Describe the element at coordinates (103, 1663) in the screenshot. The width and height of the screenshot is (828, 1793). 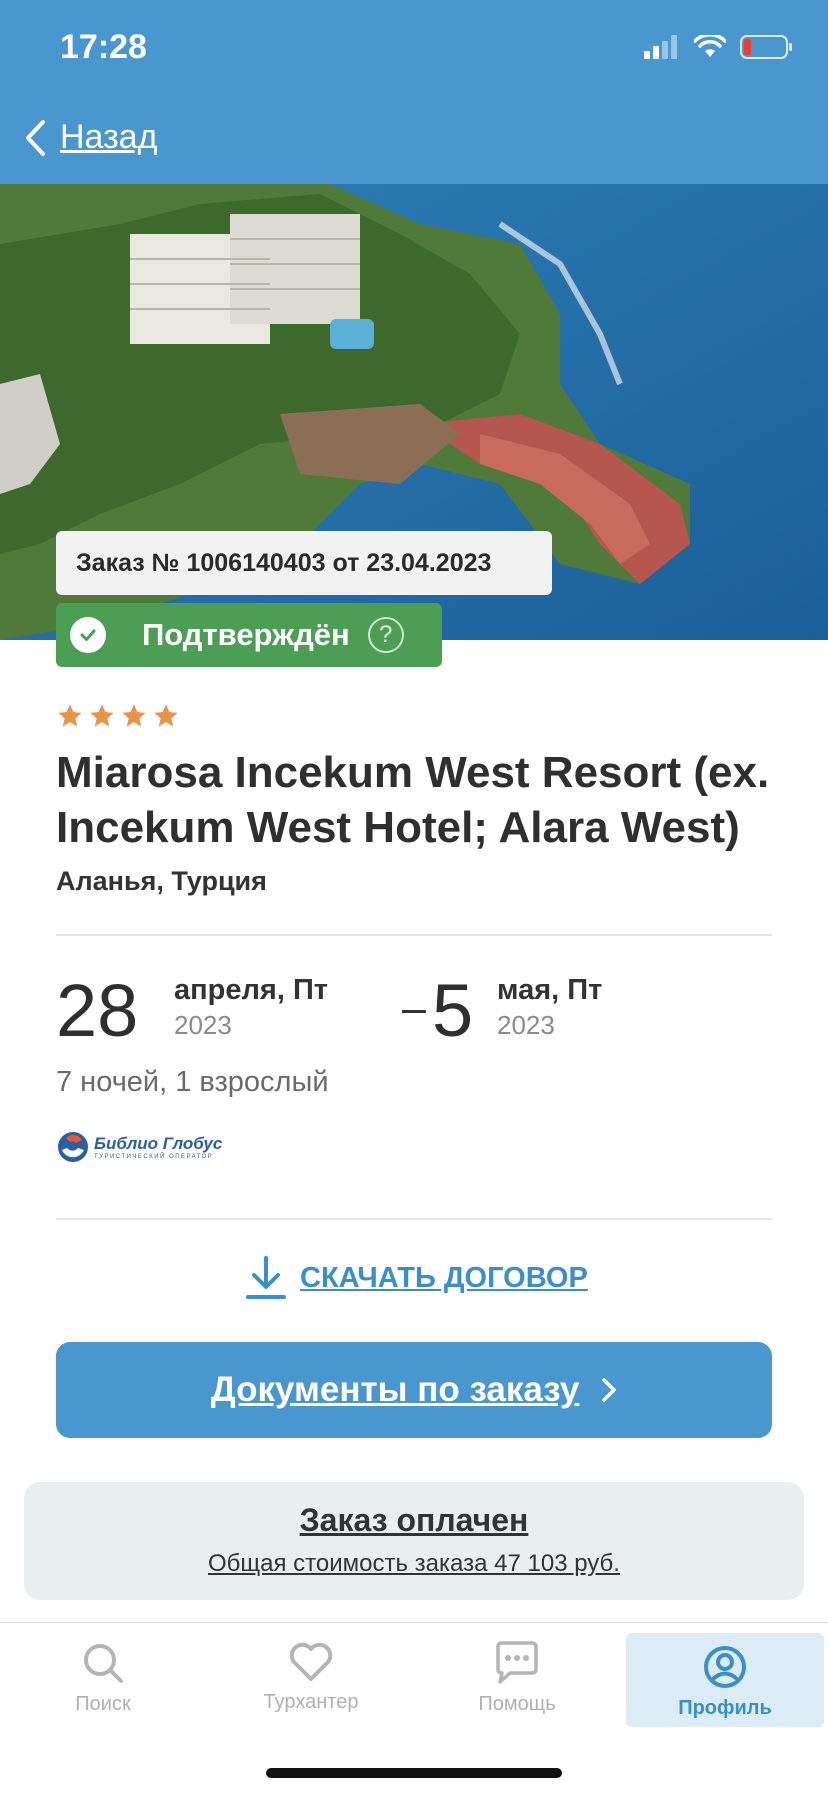
I see `search-icon` at that location.